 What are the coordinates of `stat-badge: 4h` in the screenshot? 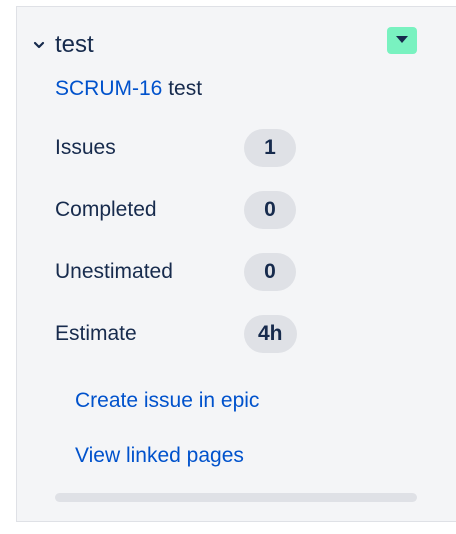 It's located at (270, 334).